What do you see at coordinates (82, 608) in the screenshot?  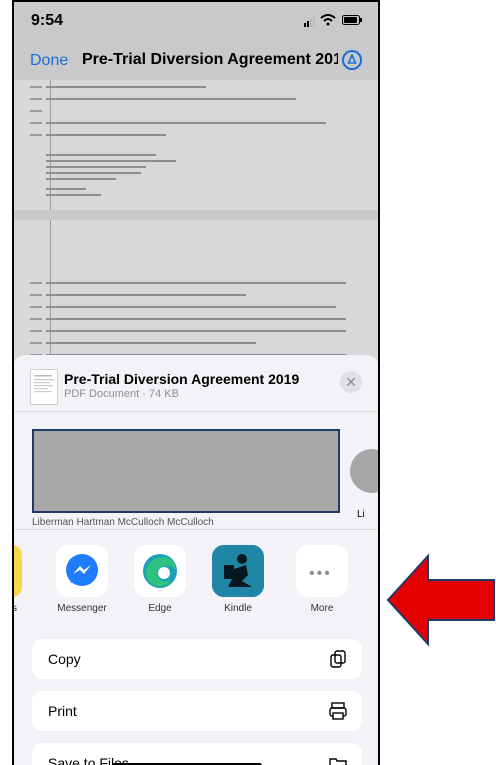 I see `app-label: Messenger` at bounding box center [82, 608].